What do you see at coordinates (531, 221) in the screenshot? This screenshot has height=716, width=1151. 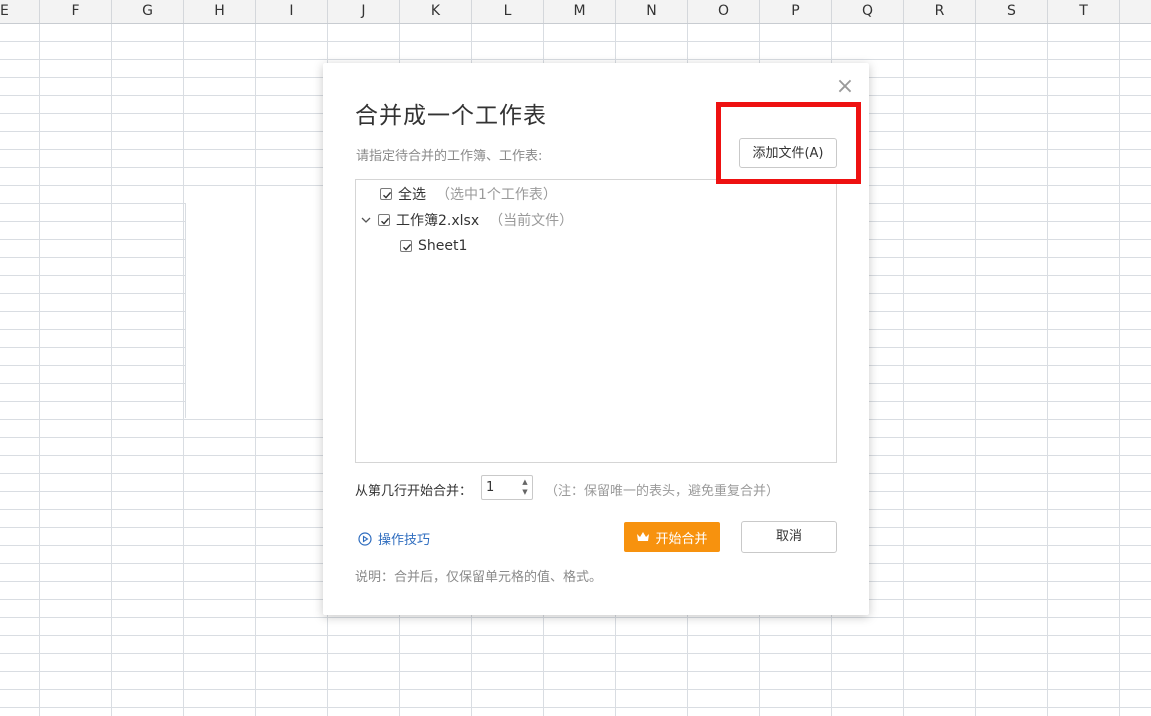 I see `workbook-note: （当前文件）` at bounding box center [531, 221].